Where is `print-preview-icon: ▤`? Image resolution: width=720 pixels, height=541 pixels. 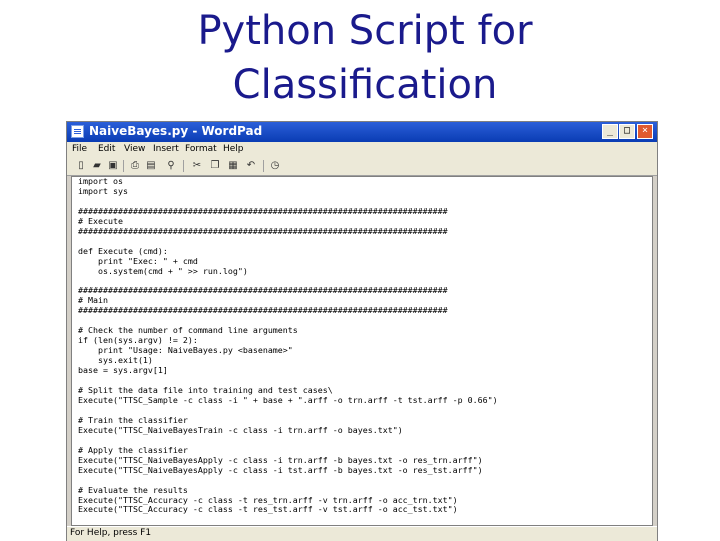 print-preview-icon: ▤ is located at coordinates (151, 166).